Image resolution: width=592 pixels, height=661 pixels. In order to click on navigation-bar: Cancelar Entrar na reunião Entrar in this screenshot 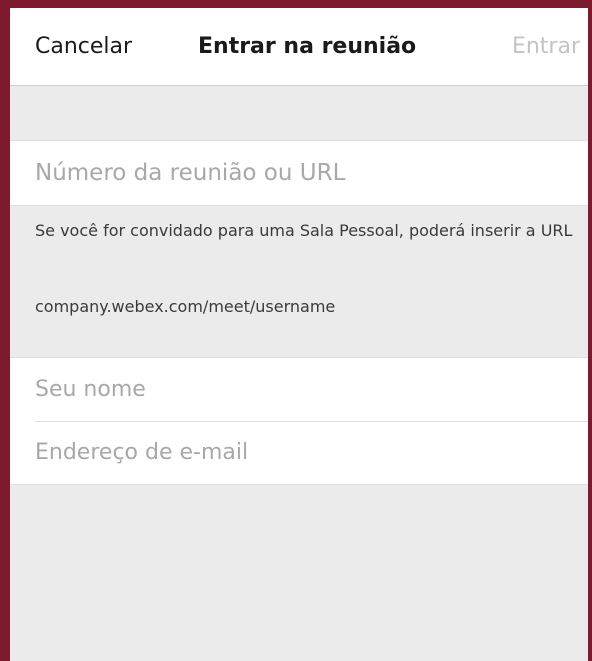, I will do `click(299, 47)`.